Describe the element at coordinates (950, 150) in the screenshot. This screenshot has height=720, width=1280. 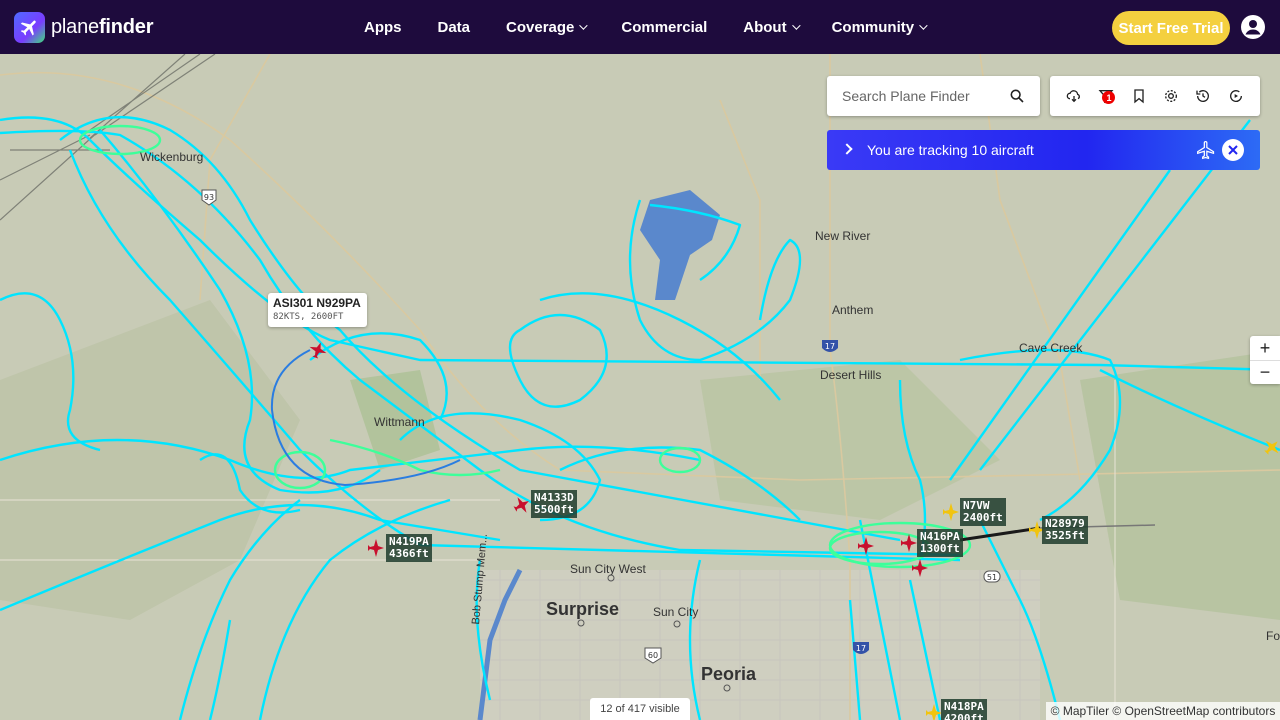
I see `tracking-message: You are tracking 10 aircraft` at that location.